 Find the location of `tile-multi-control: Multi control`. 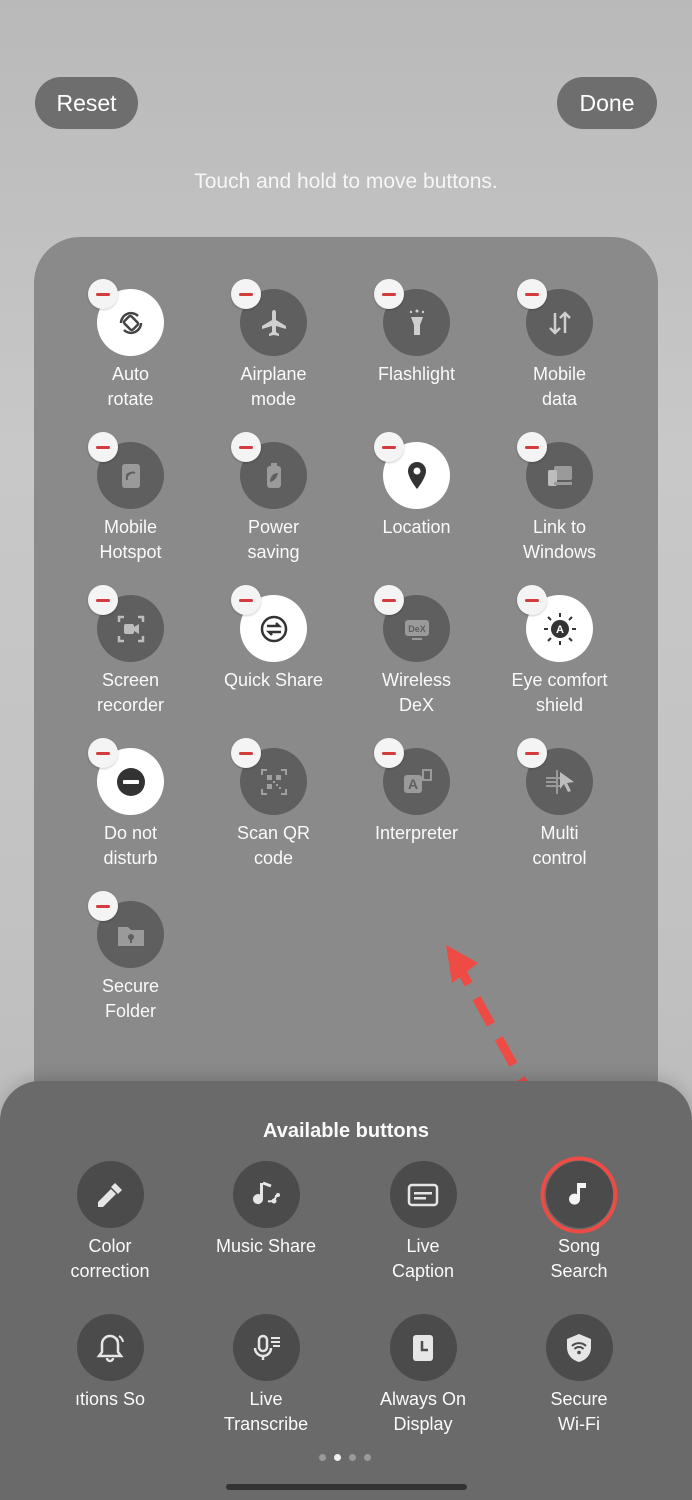

tile-multi-control: Multi control is located at coordinates (559, 808).